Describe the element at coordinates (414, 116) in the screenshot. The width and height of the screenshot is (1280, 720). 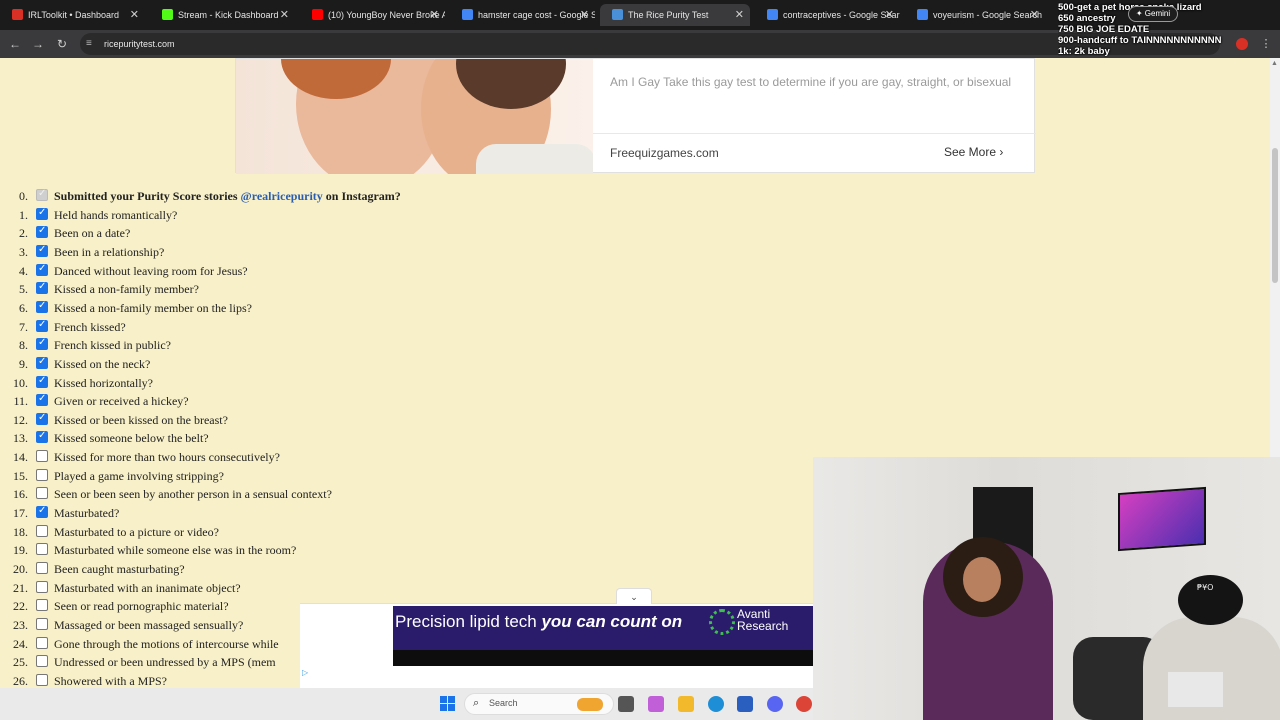
I see `ad-image` at that location.